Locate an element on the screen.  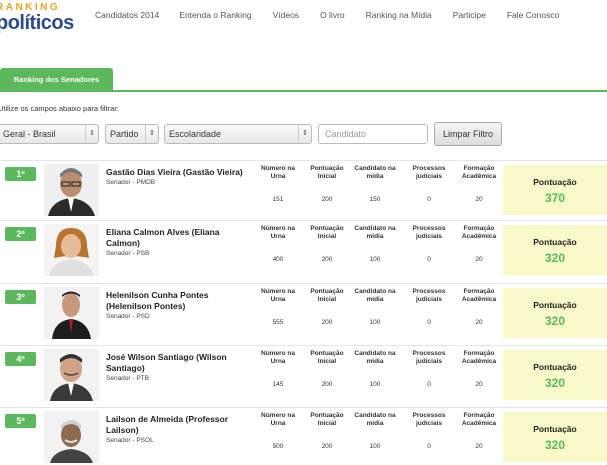
rank-badge: 3º is located at coordinates (20, 297).